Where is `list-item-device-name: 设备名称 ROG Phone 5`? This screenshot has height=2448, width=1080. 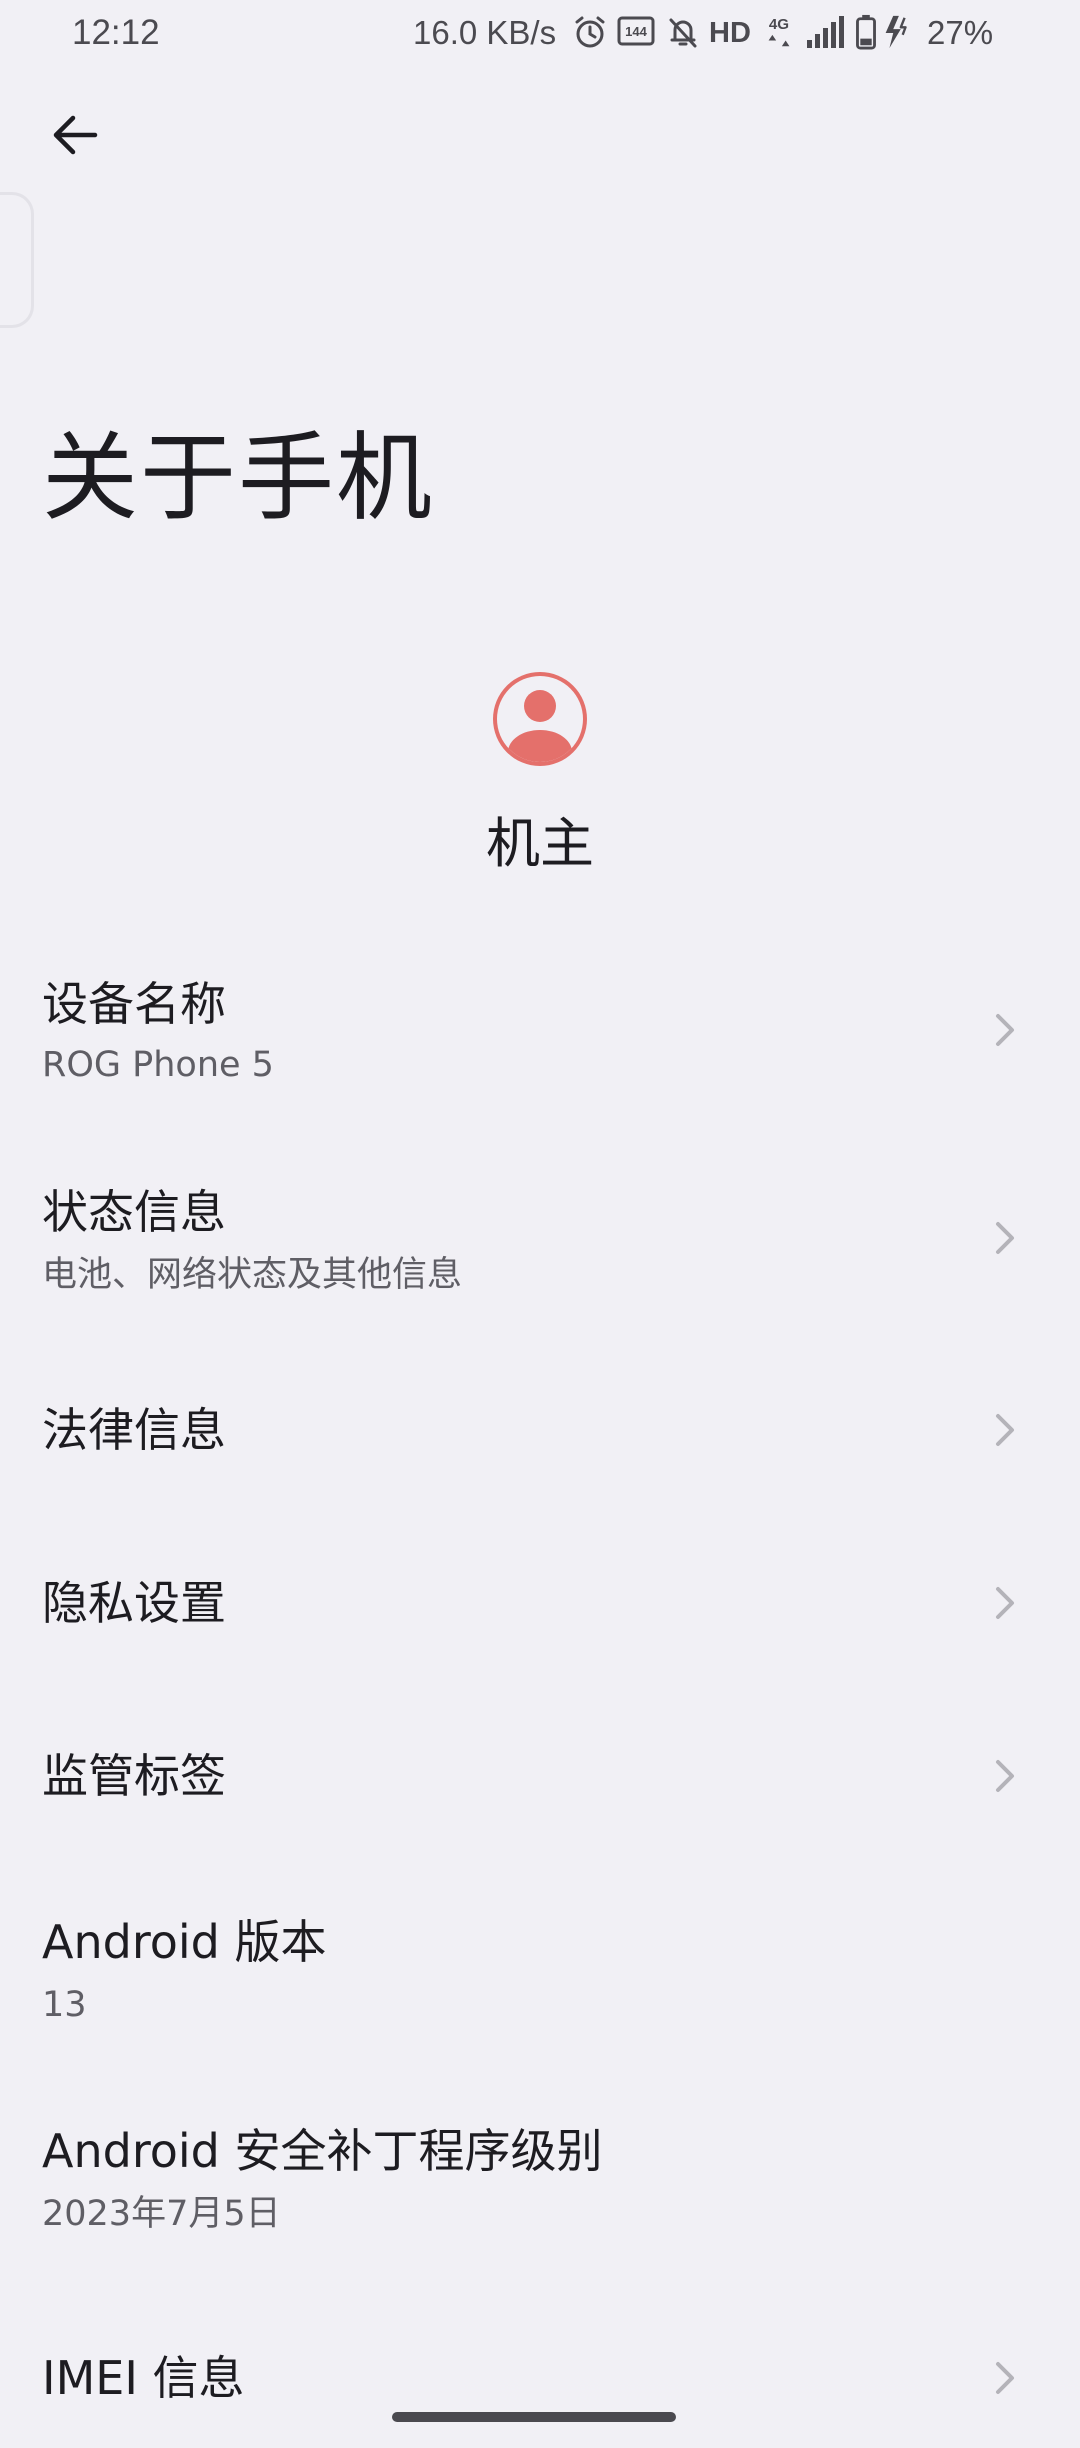
list-item-device-name: 设备名称 ROG Phone 5 is located at coordinates (540, 1030).